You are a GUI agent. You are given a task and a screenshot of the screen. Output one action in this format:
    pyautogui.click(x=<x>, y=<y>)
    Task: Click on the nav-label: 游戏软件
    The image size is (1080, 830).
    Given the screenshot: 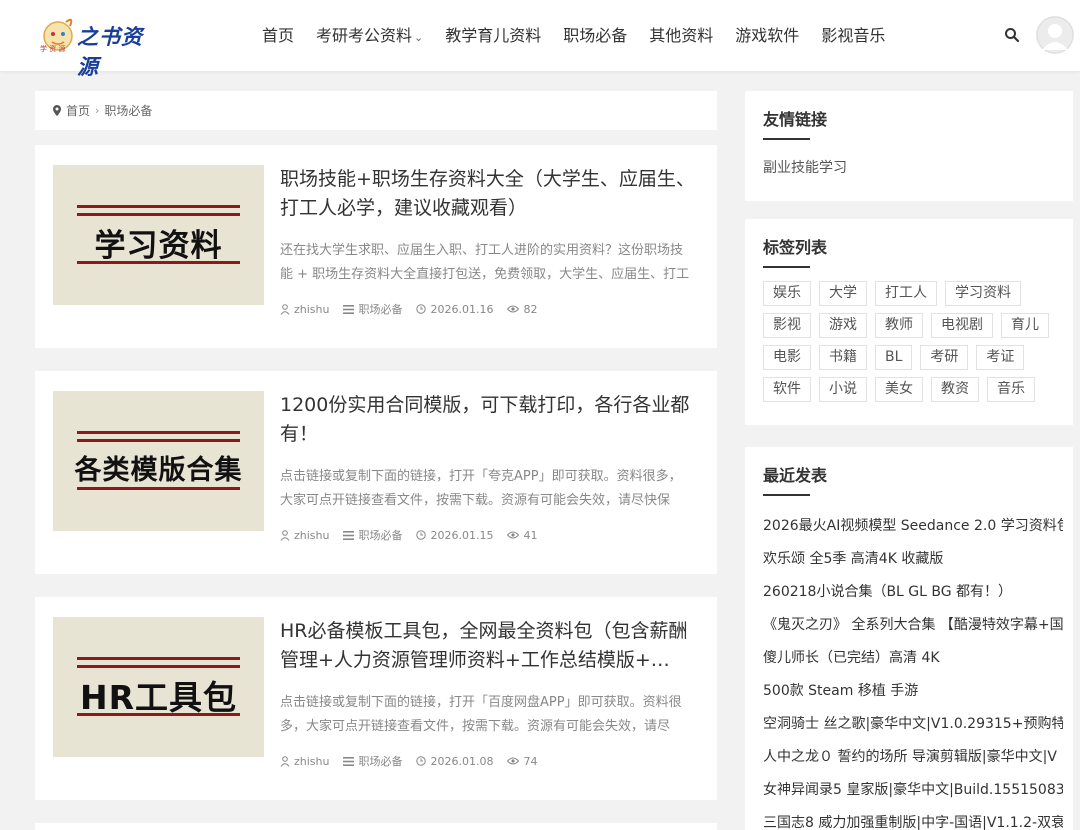 What is the action you would take?
    pyautogui.click(x=767, y=35)
    